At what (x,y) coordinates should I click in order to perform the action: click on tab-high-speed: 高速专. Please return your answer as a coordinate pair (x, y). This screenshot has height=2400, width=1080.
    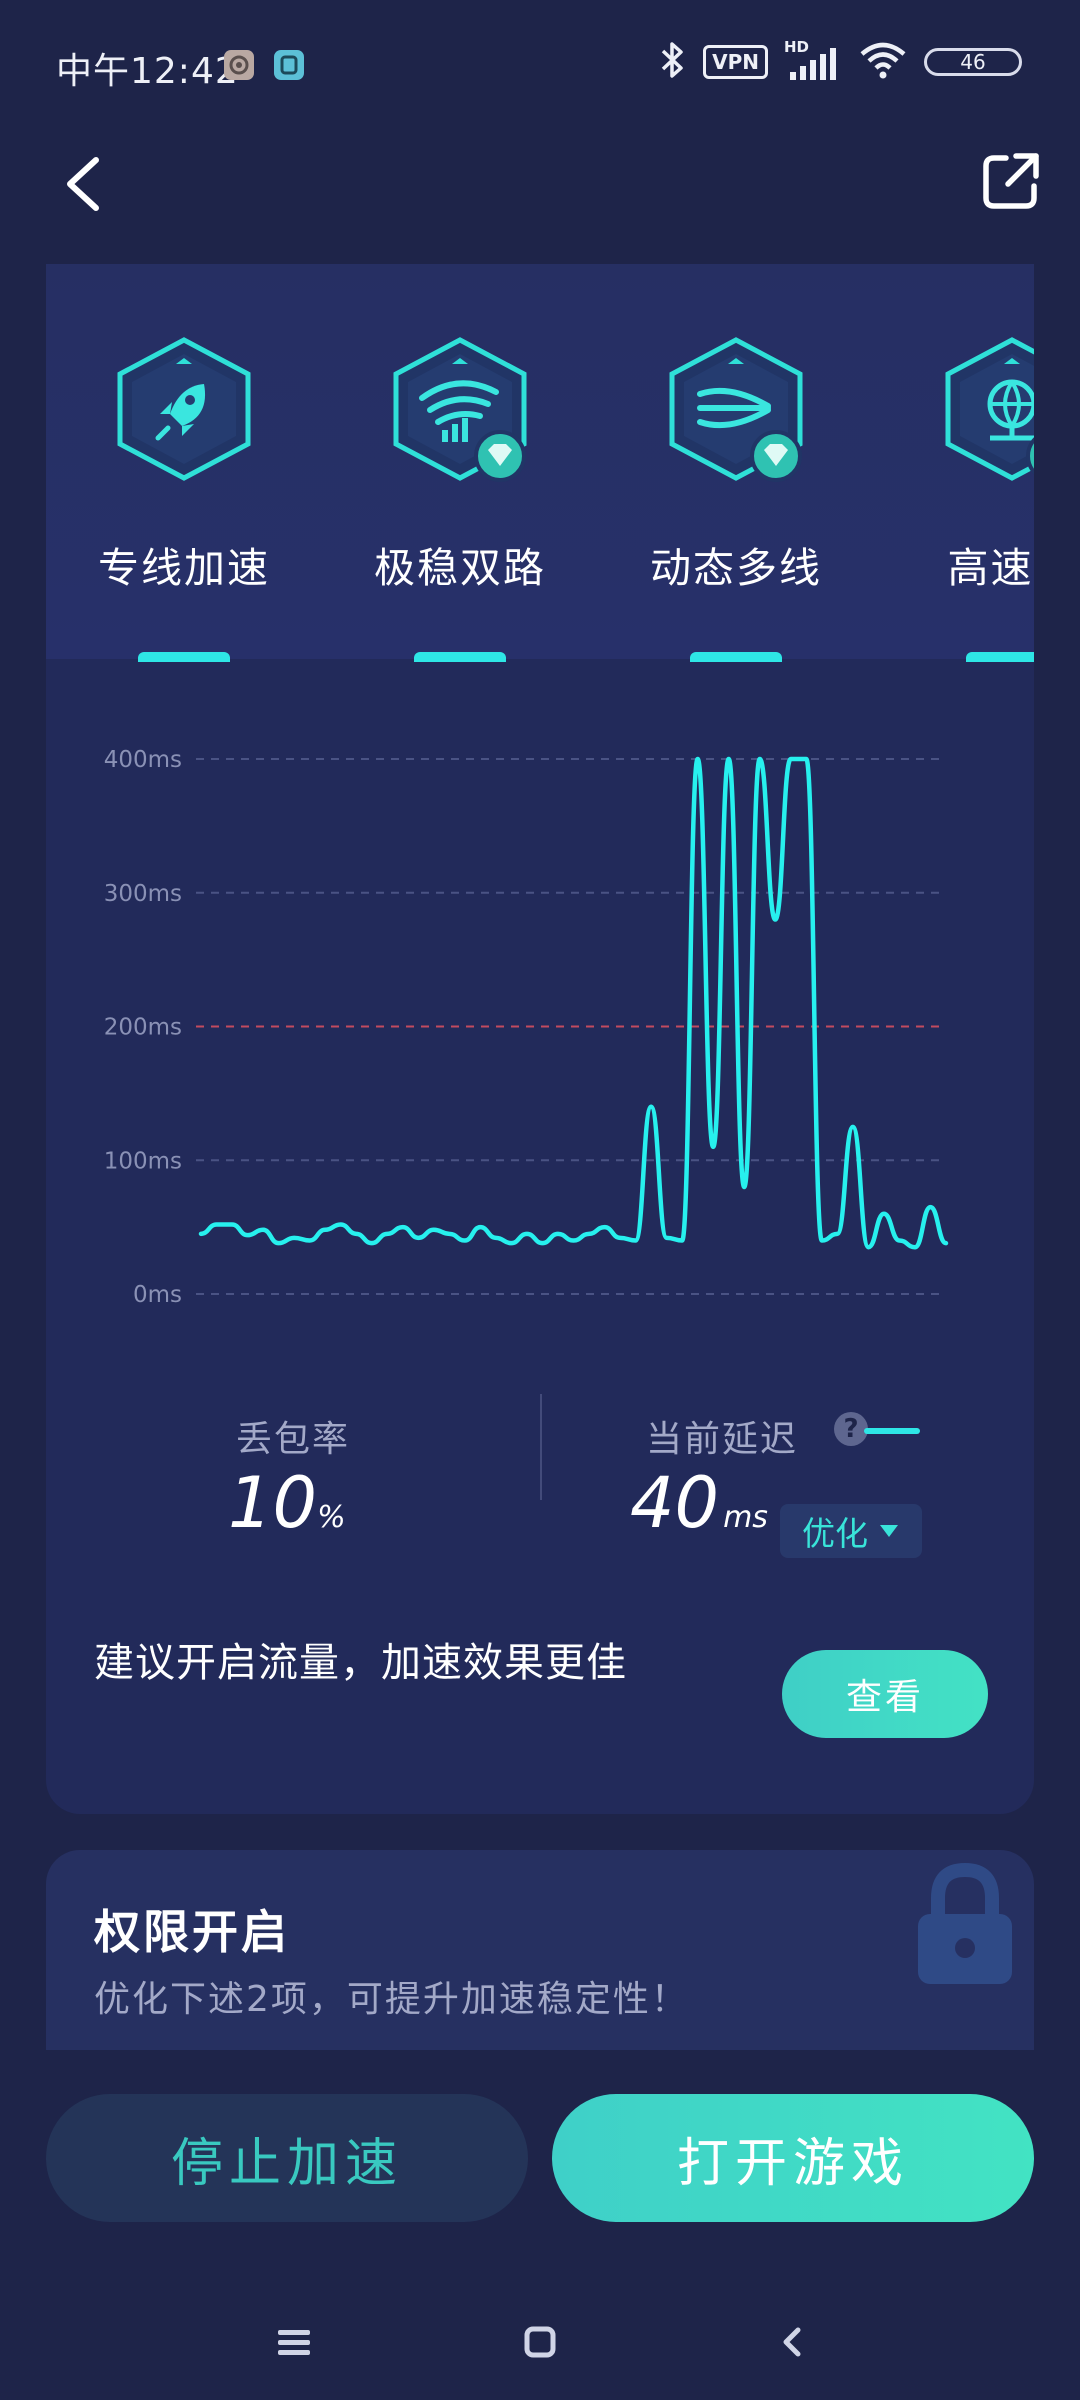
    Looking at the image, I should click on (954, 463).